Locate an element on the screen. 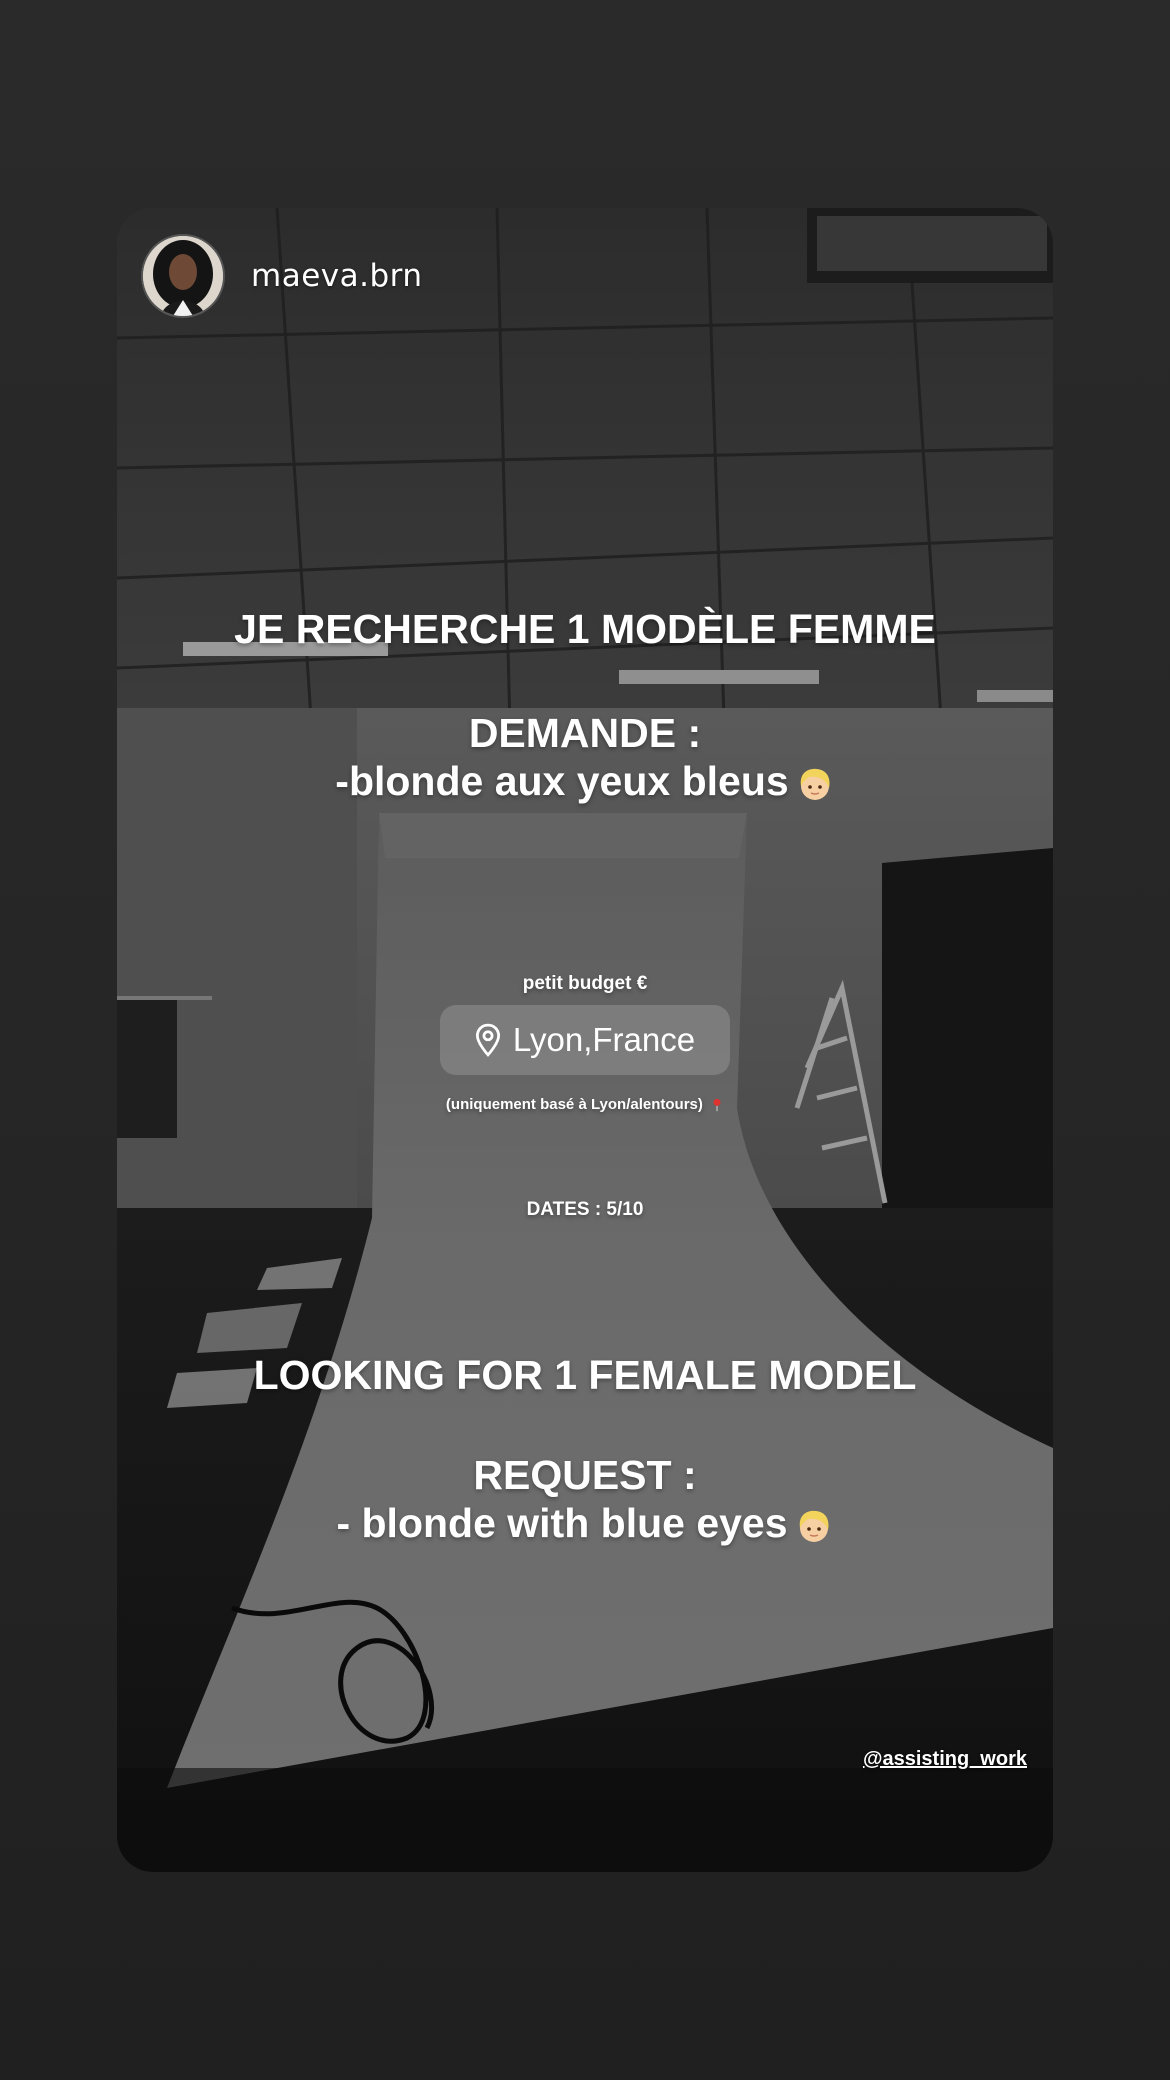 The image size is (1170, 2080). avatar is located at coordinates (183, 276).